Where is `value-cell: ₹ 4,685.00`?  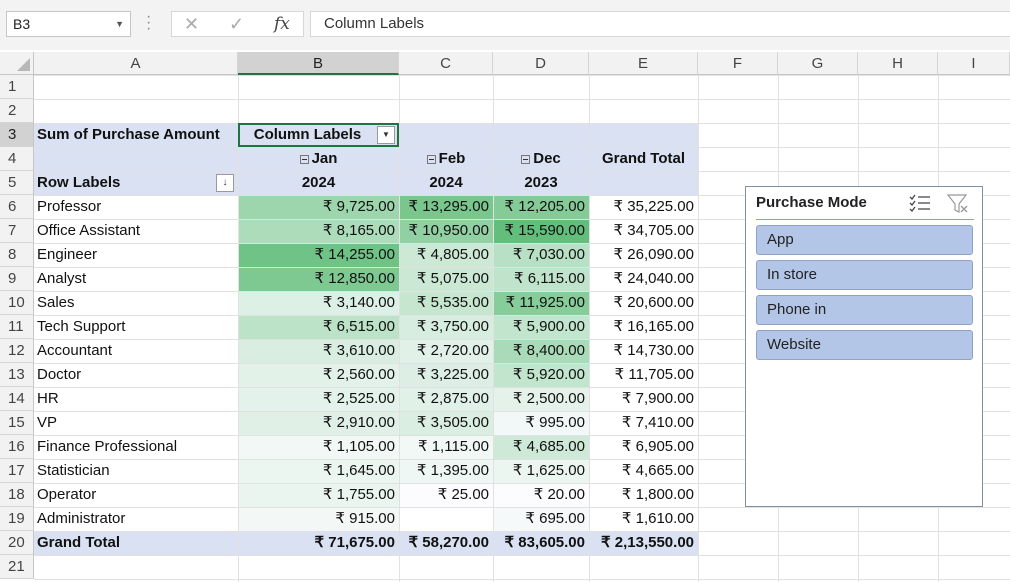 value-cell: ₹ 4,685.00 is located at coordinates (541, 447).